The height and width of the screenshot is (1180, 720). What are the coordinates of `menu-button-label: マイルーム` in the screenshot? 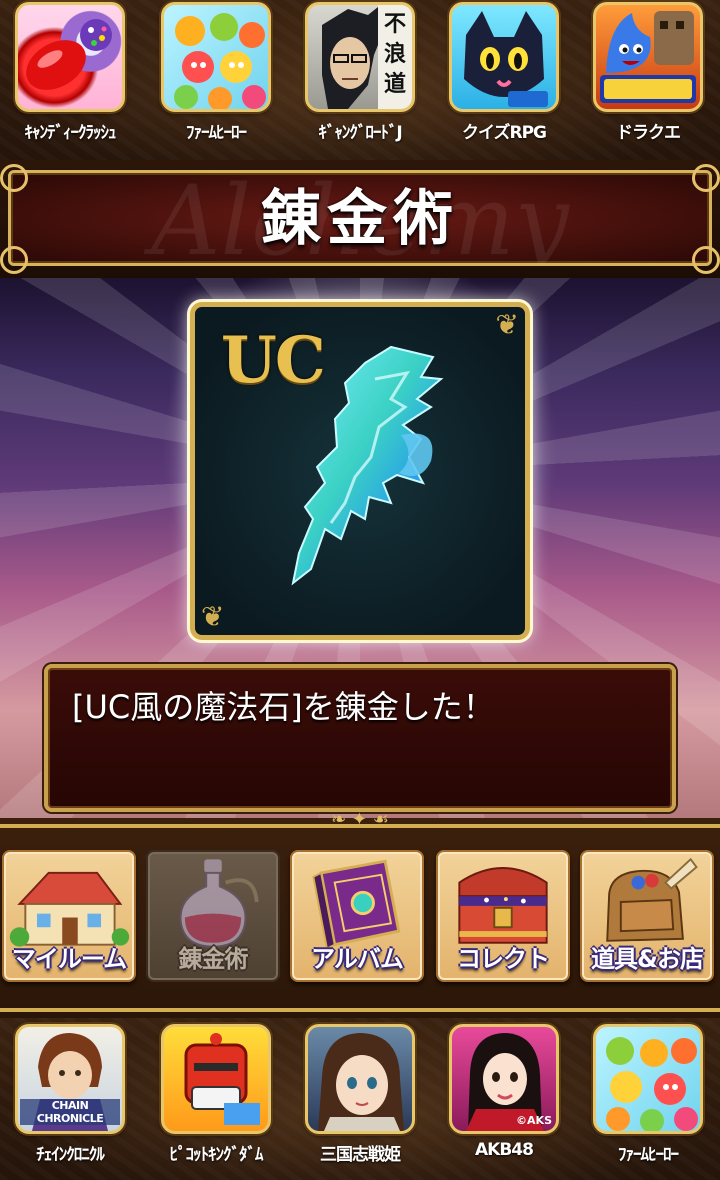 It's located at (69, 959).